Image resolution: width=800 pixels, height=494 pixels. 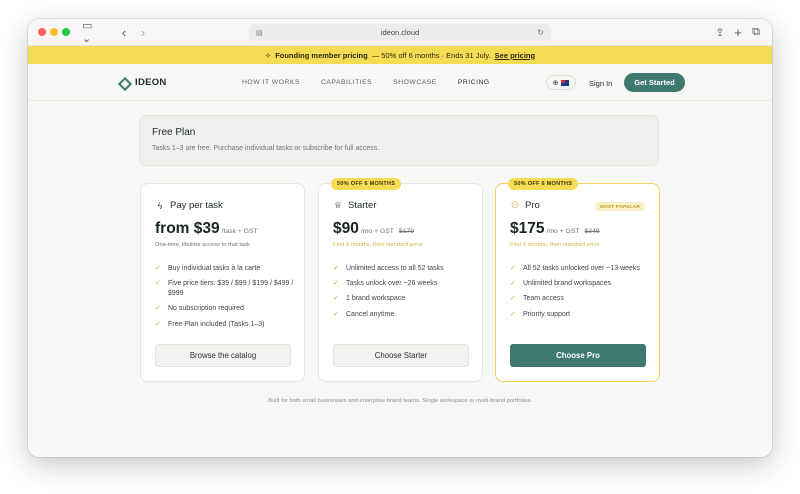 I want to click on plan-name: Pay per task, so click(x=196, y=205).